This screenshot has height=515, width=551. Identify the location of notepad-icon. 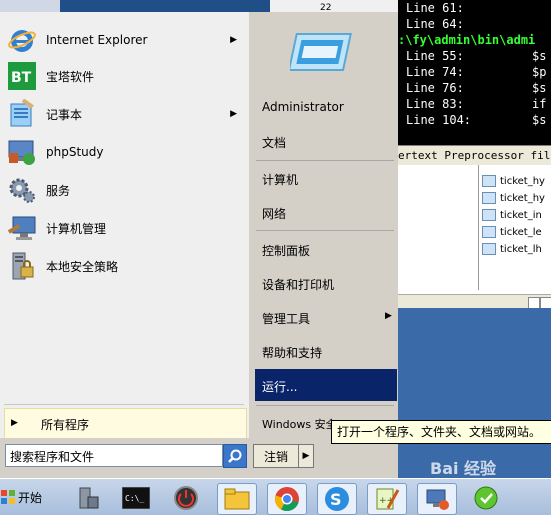
(22, 114).